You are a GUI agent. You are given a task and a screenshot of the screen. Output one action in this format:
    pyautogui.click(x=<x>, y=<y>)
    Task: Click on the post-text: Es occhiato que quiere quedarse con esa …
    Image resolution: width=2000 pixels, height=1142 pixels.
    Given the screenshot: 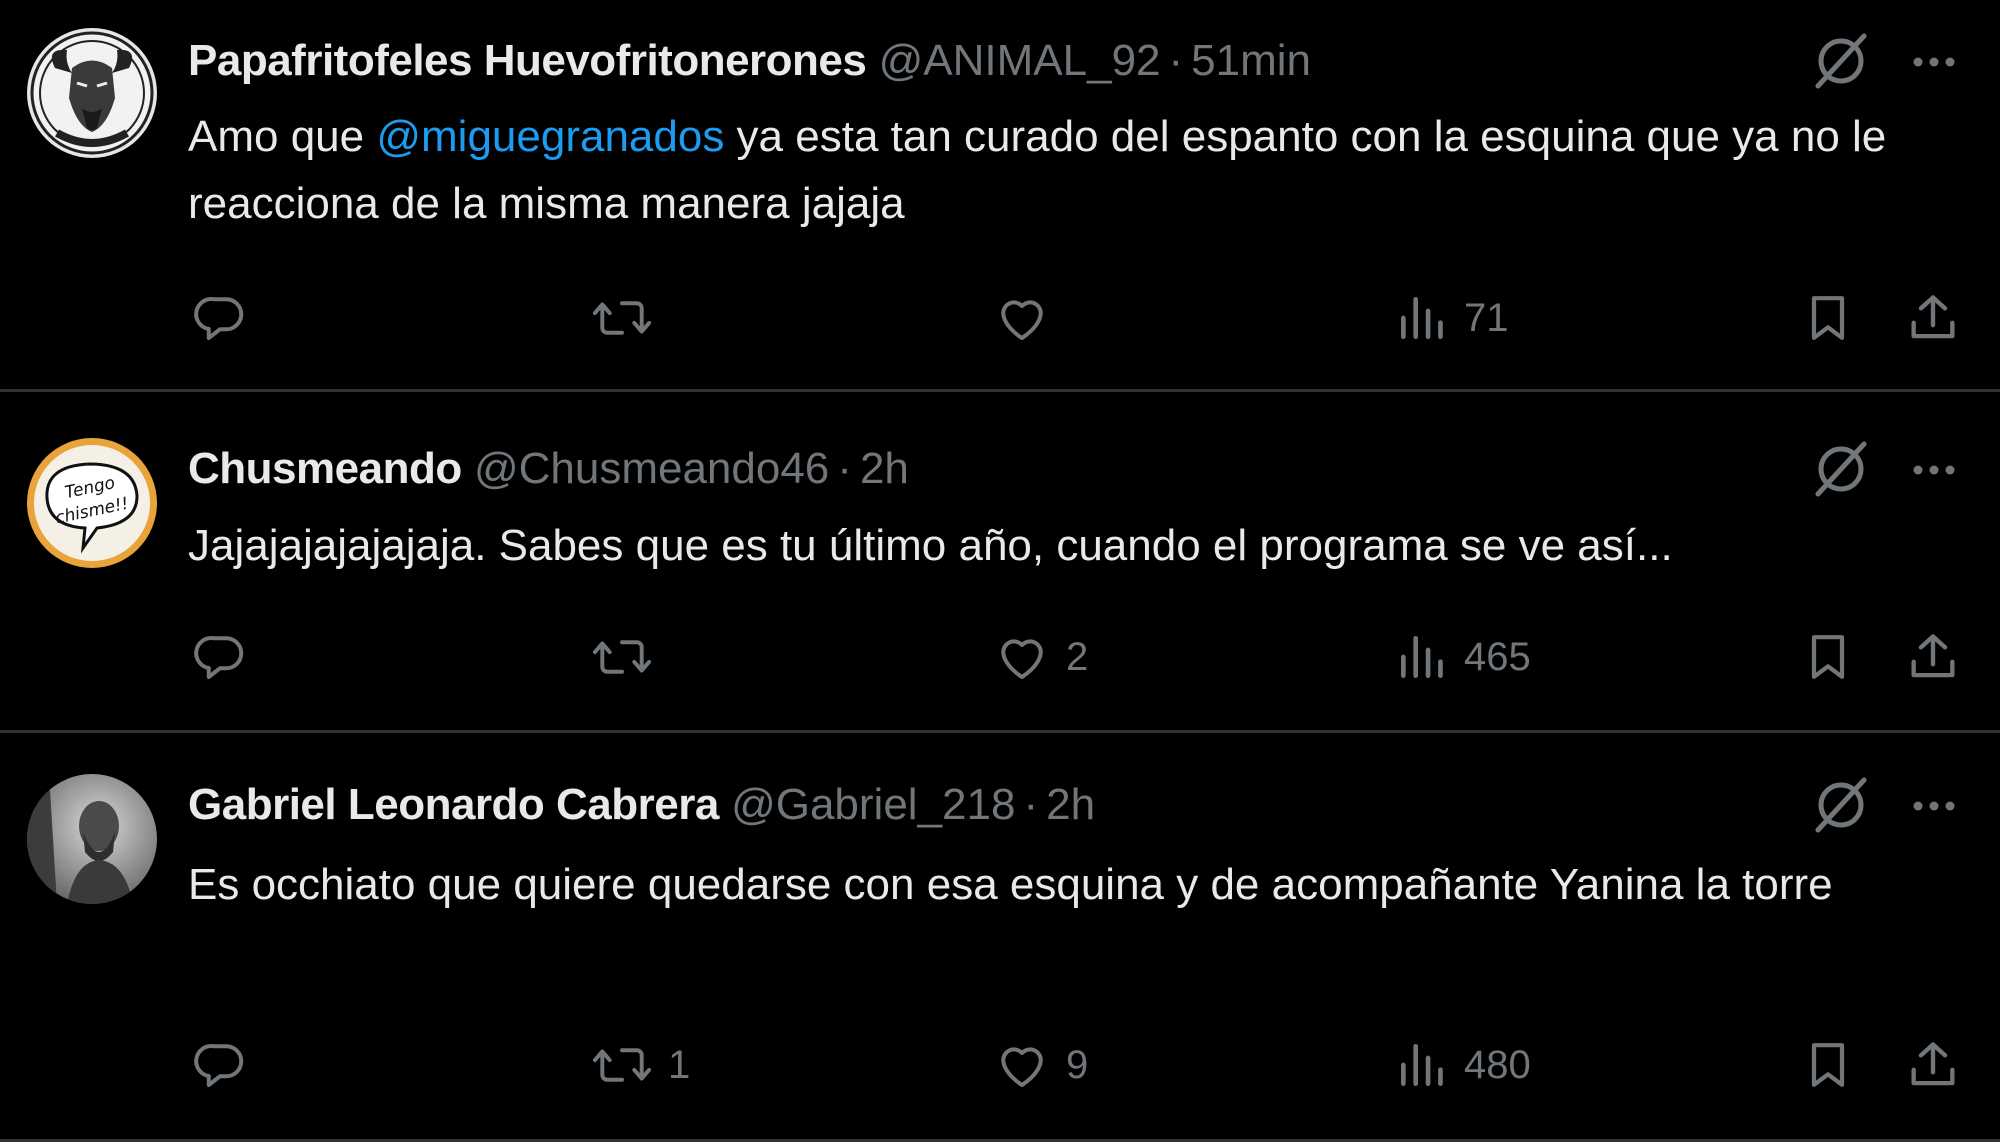 What is the action you would take?
    pyautogui.click(x=1010, y=884)
    